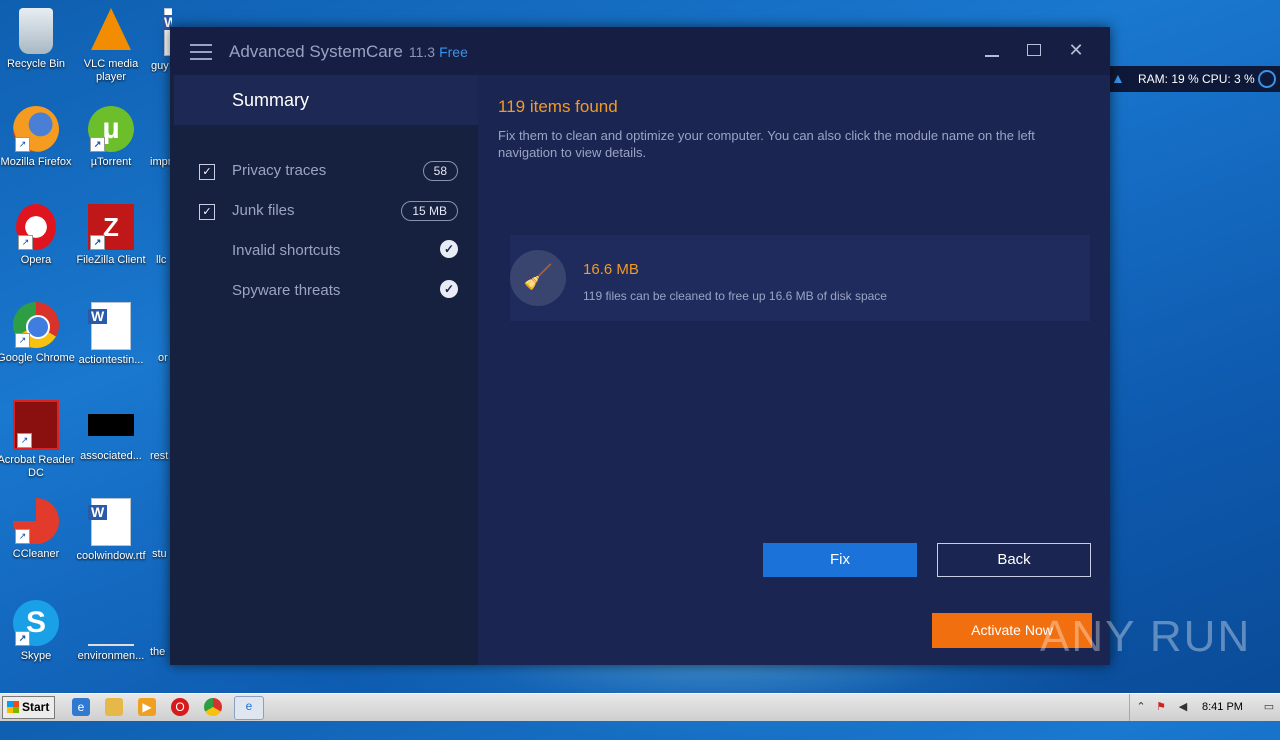 The height and width of the screenshot is (740, 1280). I want to click on desktop-icon-firefox: ↗ Mozilla Firefox, so click(38, 137).